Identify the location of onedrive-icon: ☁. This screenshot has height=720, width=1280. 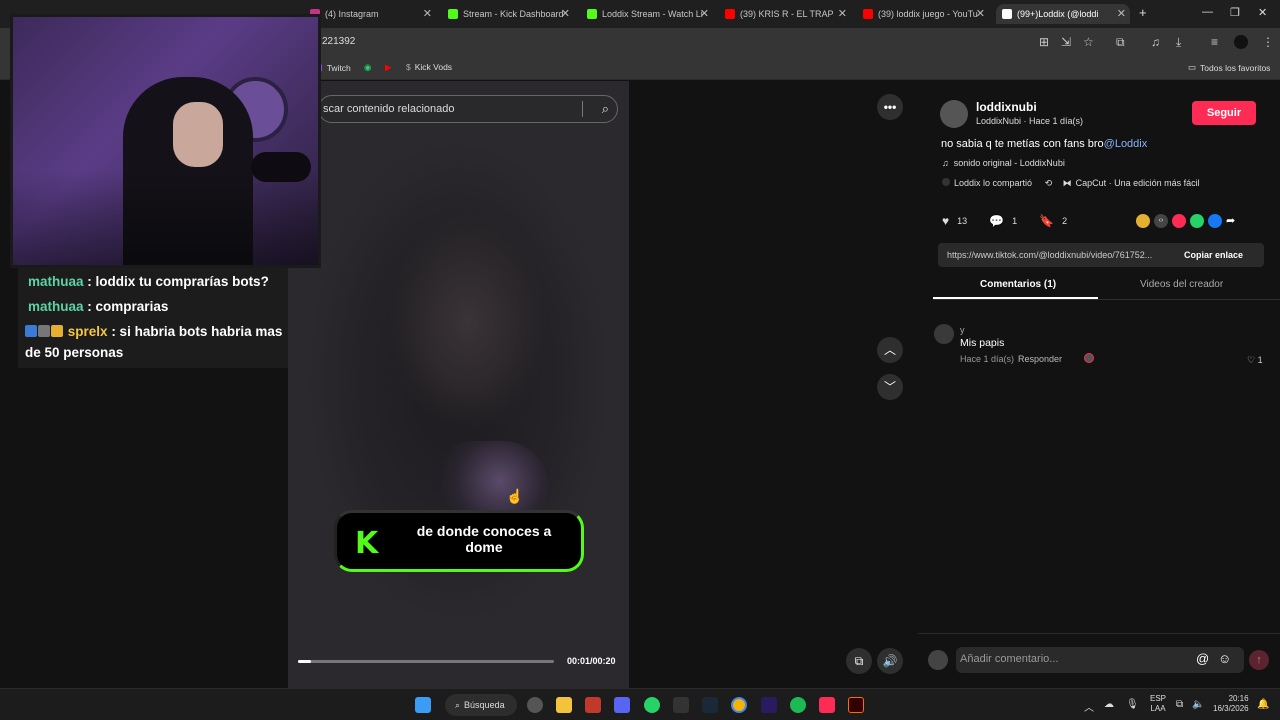
(1109, 704).